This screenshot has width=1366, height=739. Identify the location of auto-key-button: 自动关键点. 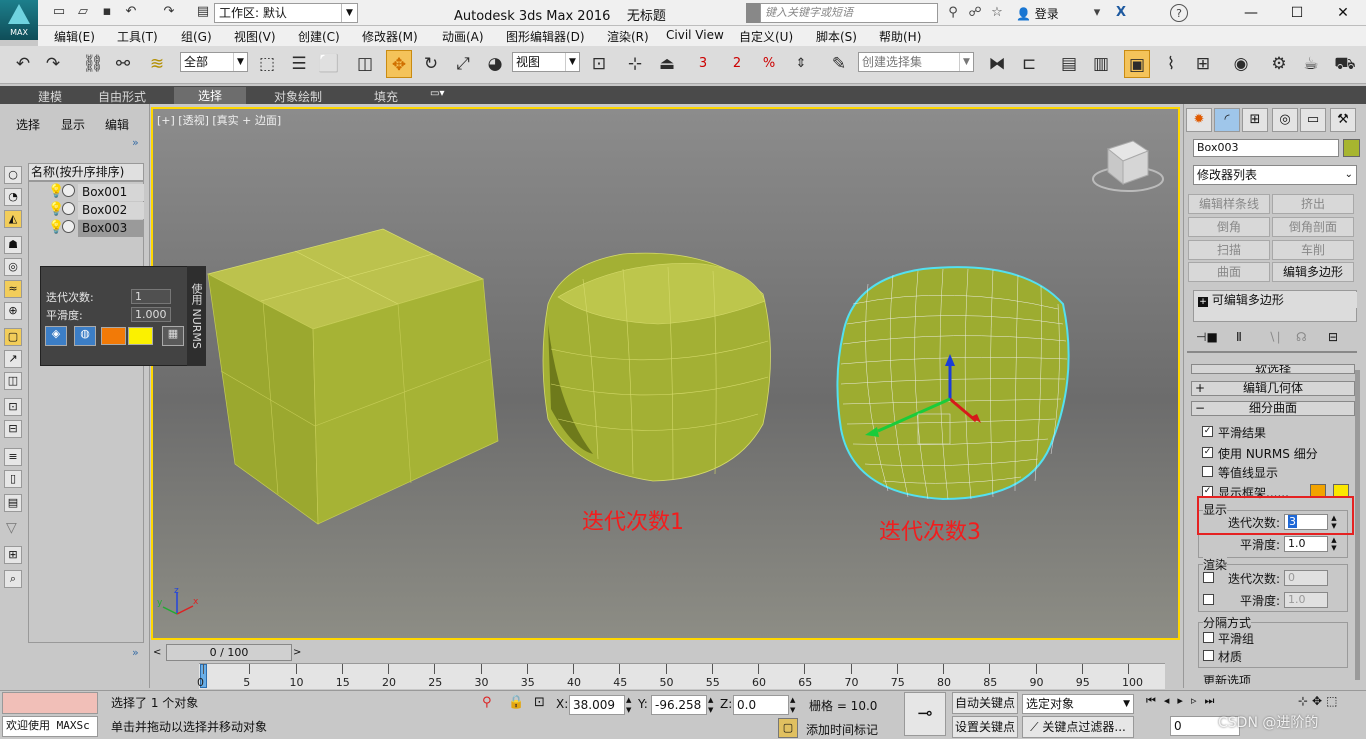
(985, 703).